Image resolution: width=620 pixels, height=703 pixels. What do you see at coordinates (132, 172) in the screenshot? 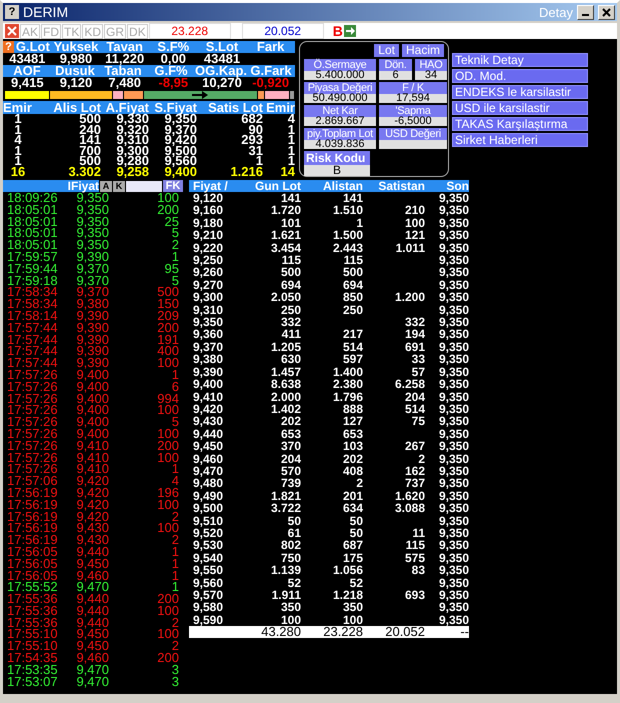
I see `total-cell-text: 9,258` at bounding box center [132, 172].